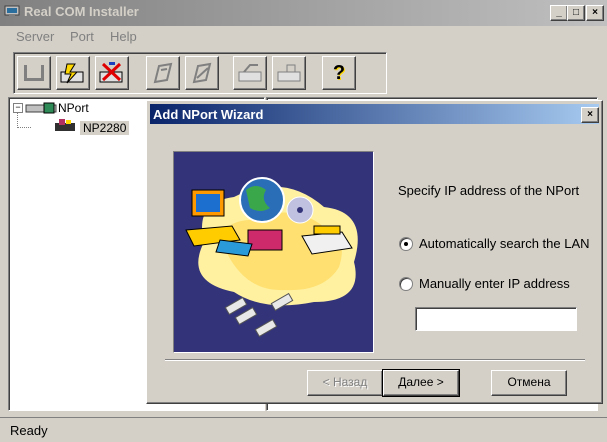 The height and width of the screenshot is (442, 607). What do you see at coordinates (303, 13) in the screenshot?
I see `app-title-bar: Real COM Installer _ □ ×` at bounding box center [303, 13].